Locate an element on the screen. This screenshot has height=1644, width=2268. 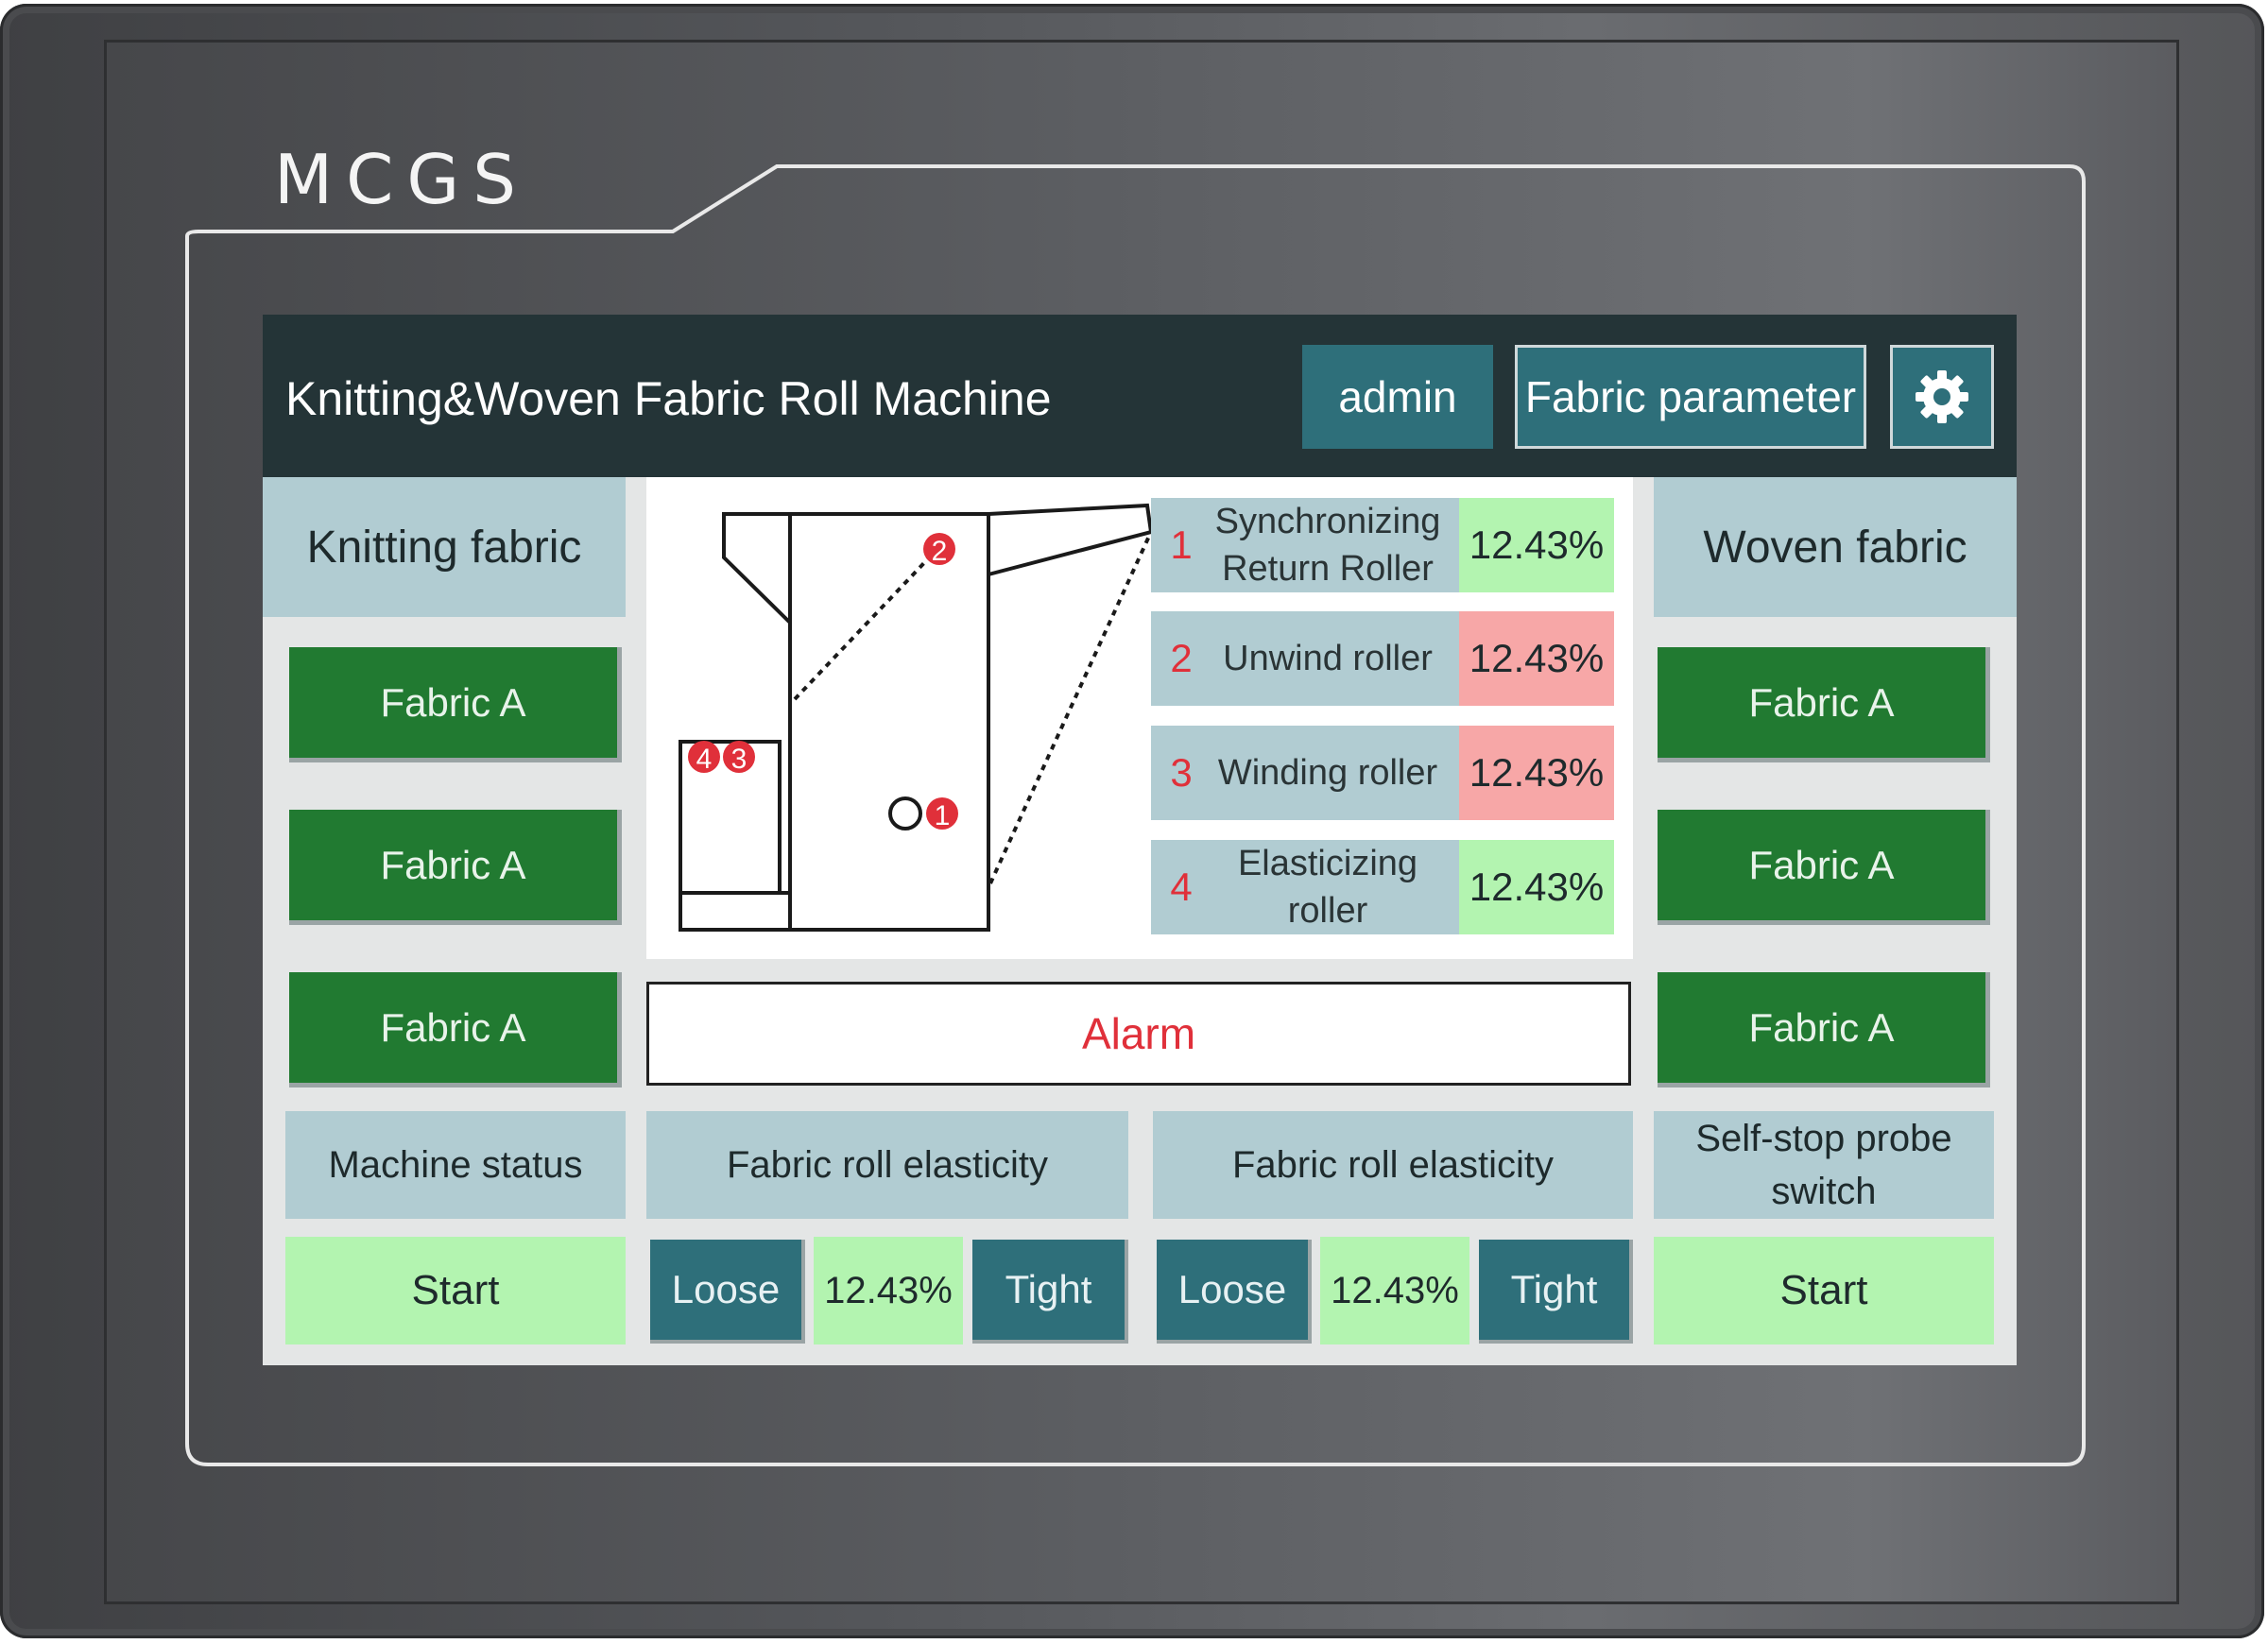
roller-marker-3: 3 is located at coordinates (739, 758).